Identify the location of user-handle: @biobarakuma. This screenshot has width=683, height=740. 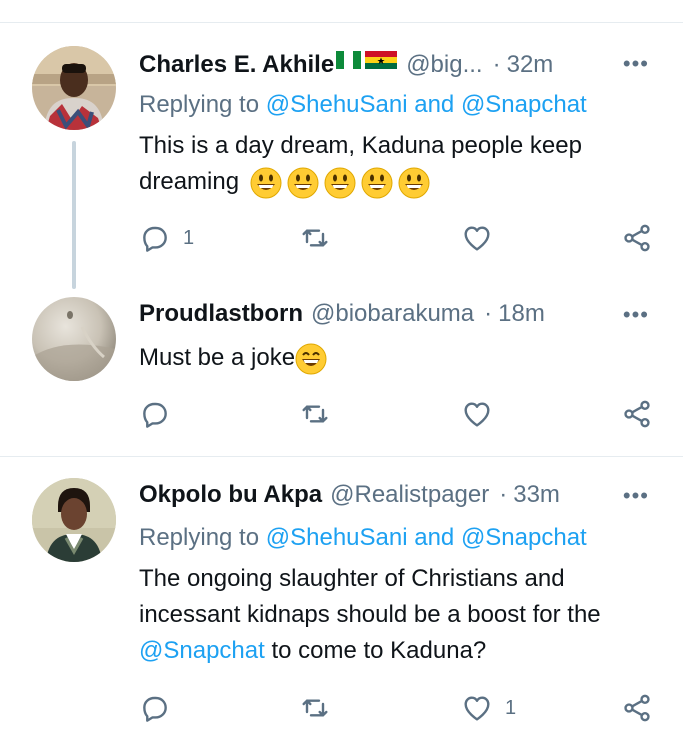
(392, 314).